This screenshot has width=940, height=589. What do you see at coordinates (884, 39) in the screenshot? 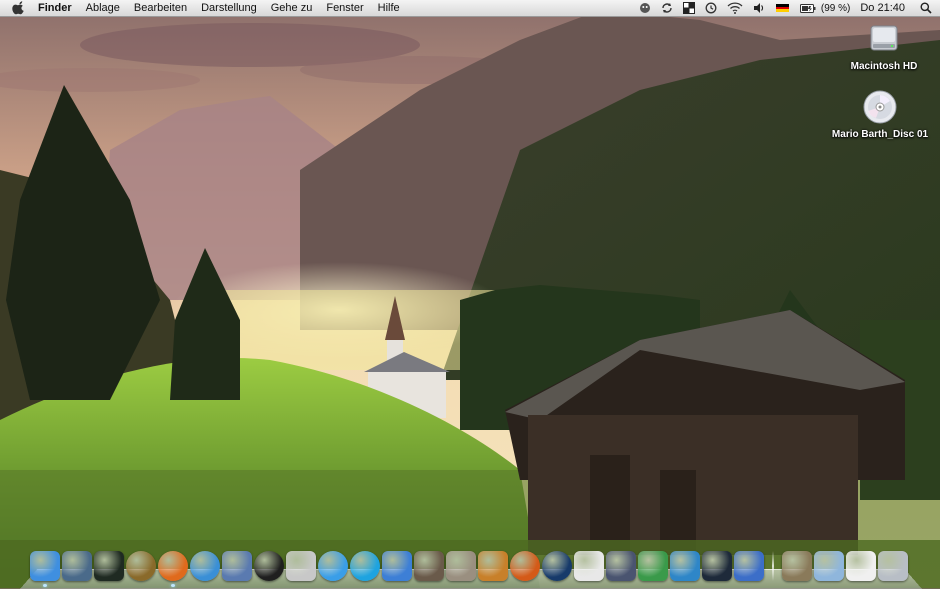
I see `hard-drive-icon` at bounding box center [884, 39].